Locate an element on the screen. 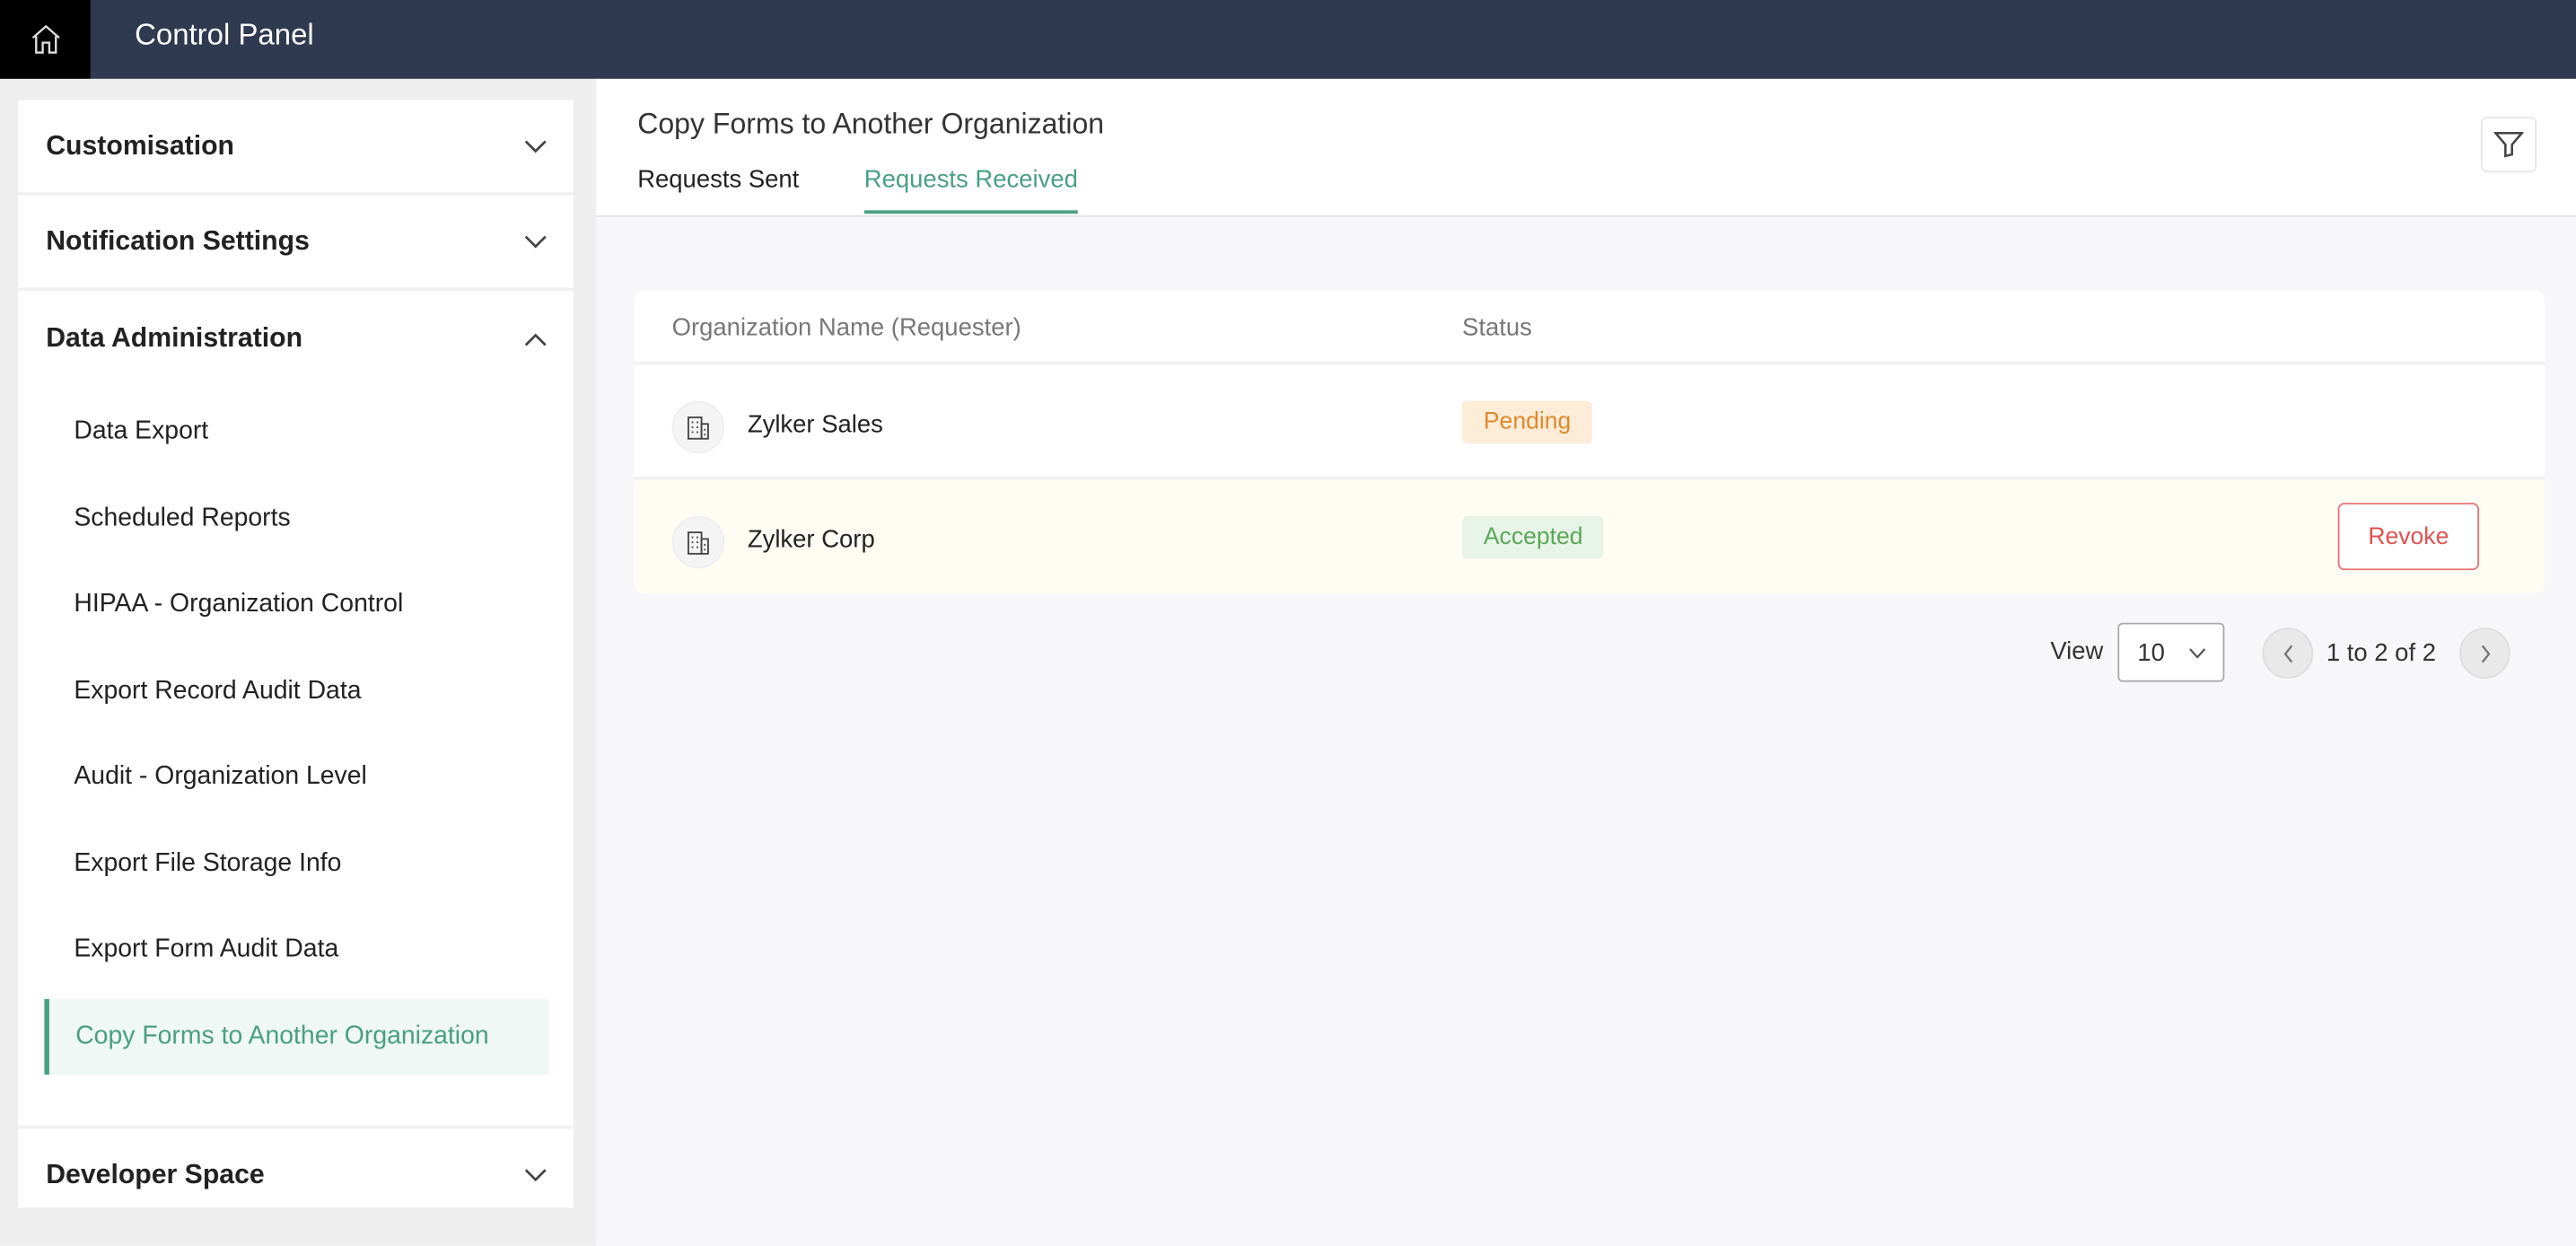  sidebar-item-export-record-audit: Export Record Audit Data is located at coordinates (296, 691).